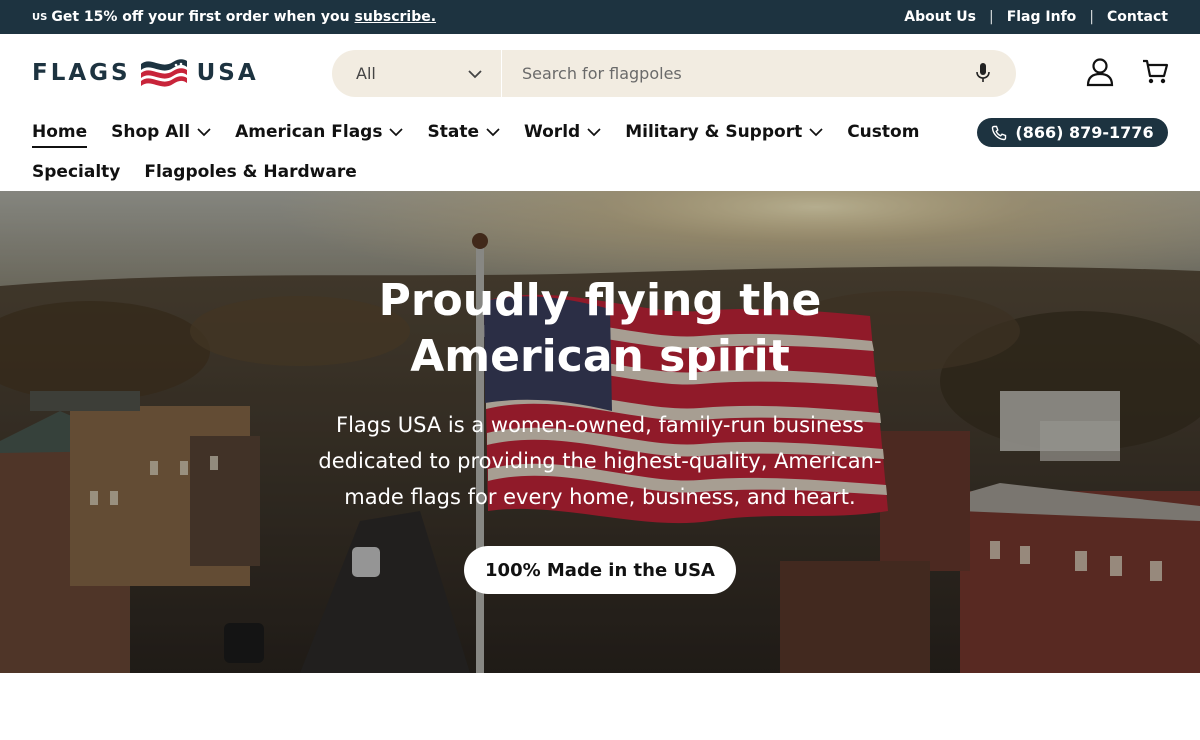 The height and width of the screenshot is (740, 1200). I want to click on nav-home: Home, so click(60, 135).